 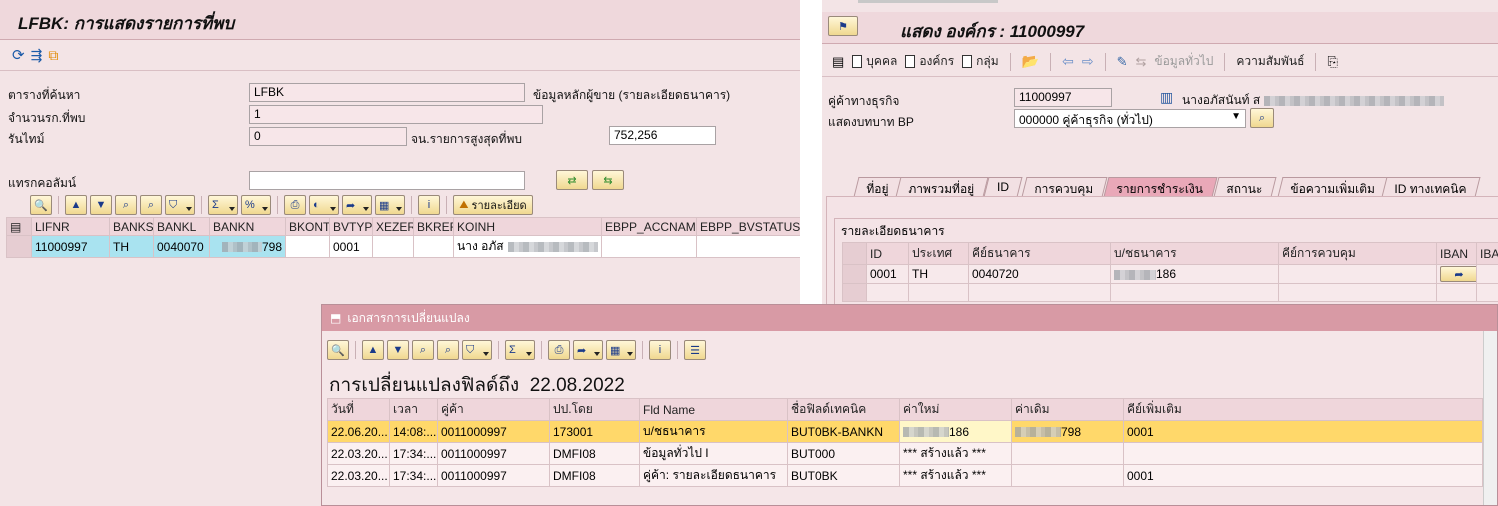 What do you see at coordinates (713, 475) in the screenshot?
I see `field-name-cell: คู่ค้า: รายละเอียดธนาคาร` at bounding box center [713, 475].